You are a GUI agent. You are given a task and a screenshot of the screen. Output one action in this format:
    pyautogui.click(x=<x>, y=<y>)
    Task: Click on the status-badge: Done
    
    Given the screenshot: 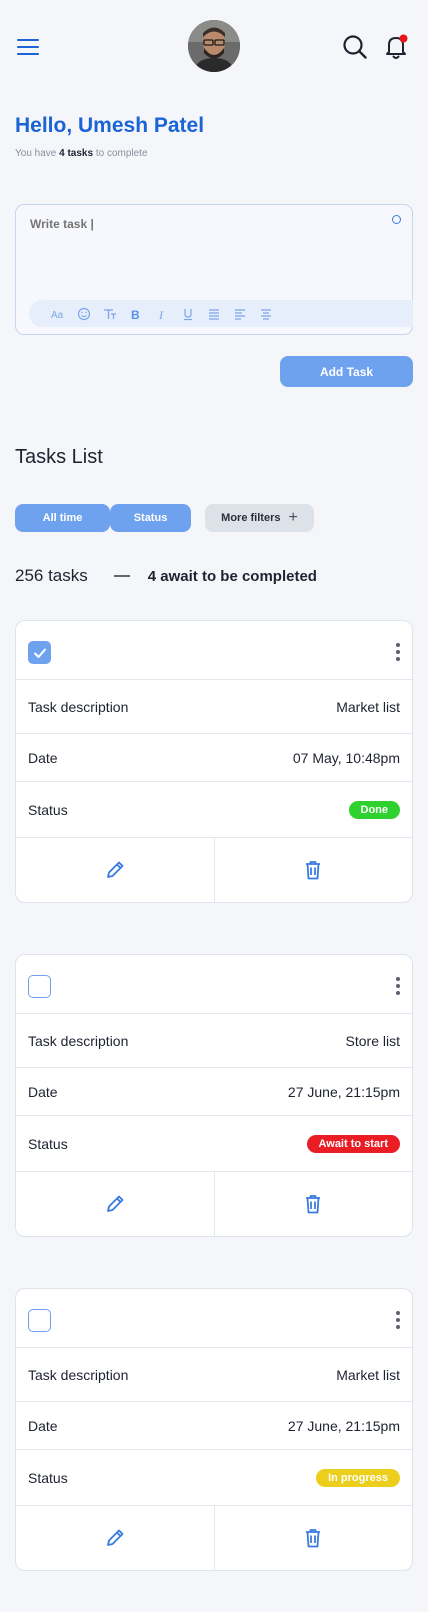 What is the action you would take?
    pyautogui.click(x=374, y=809)
    